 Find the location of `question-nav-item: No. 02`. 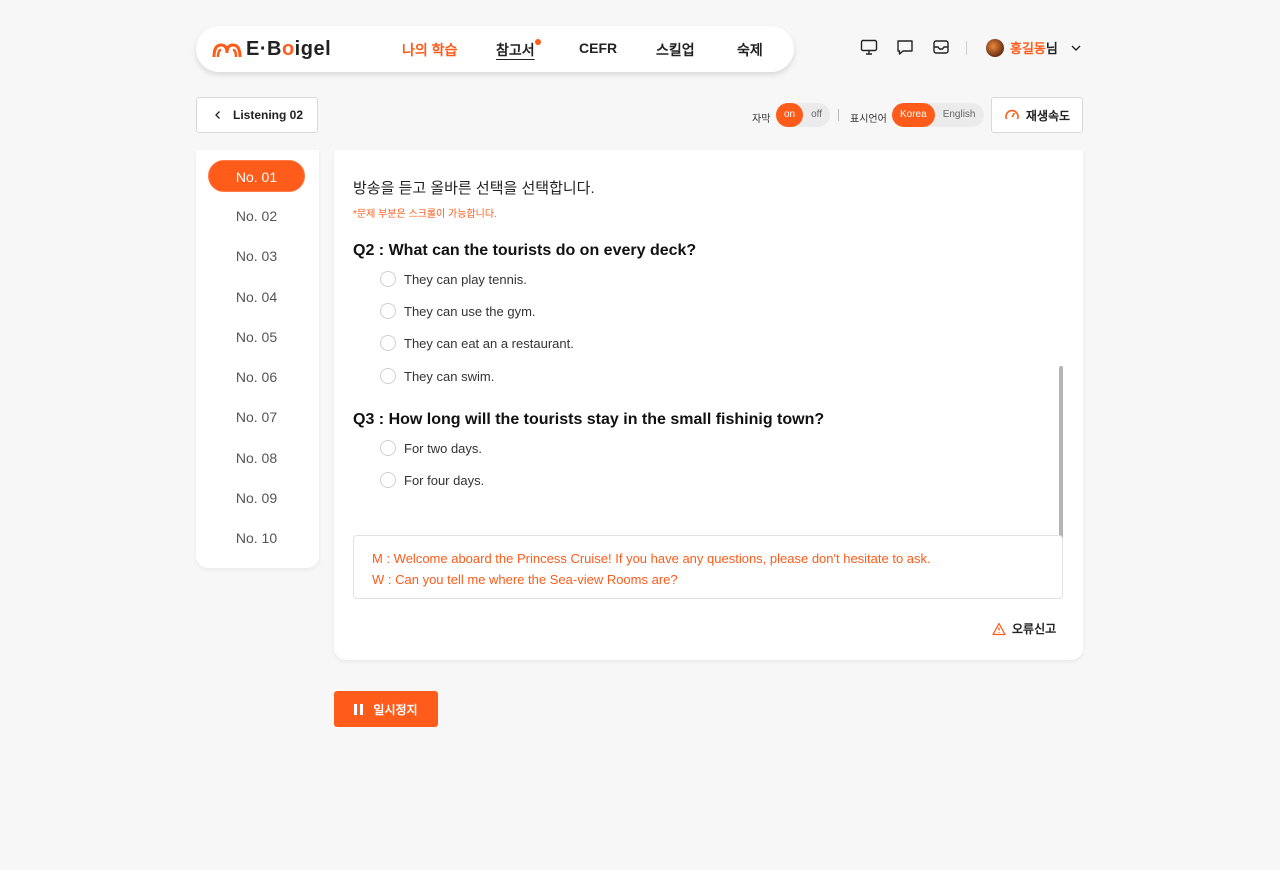

question-nav-item: No. 02 is located at coordinates (256, 216).